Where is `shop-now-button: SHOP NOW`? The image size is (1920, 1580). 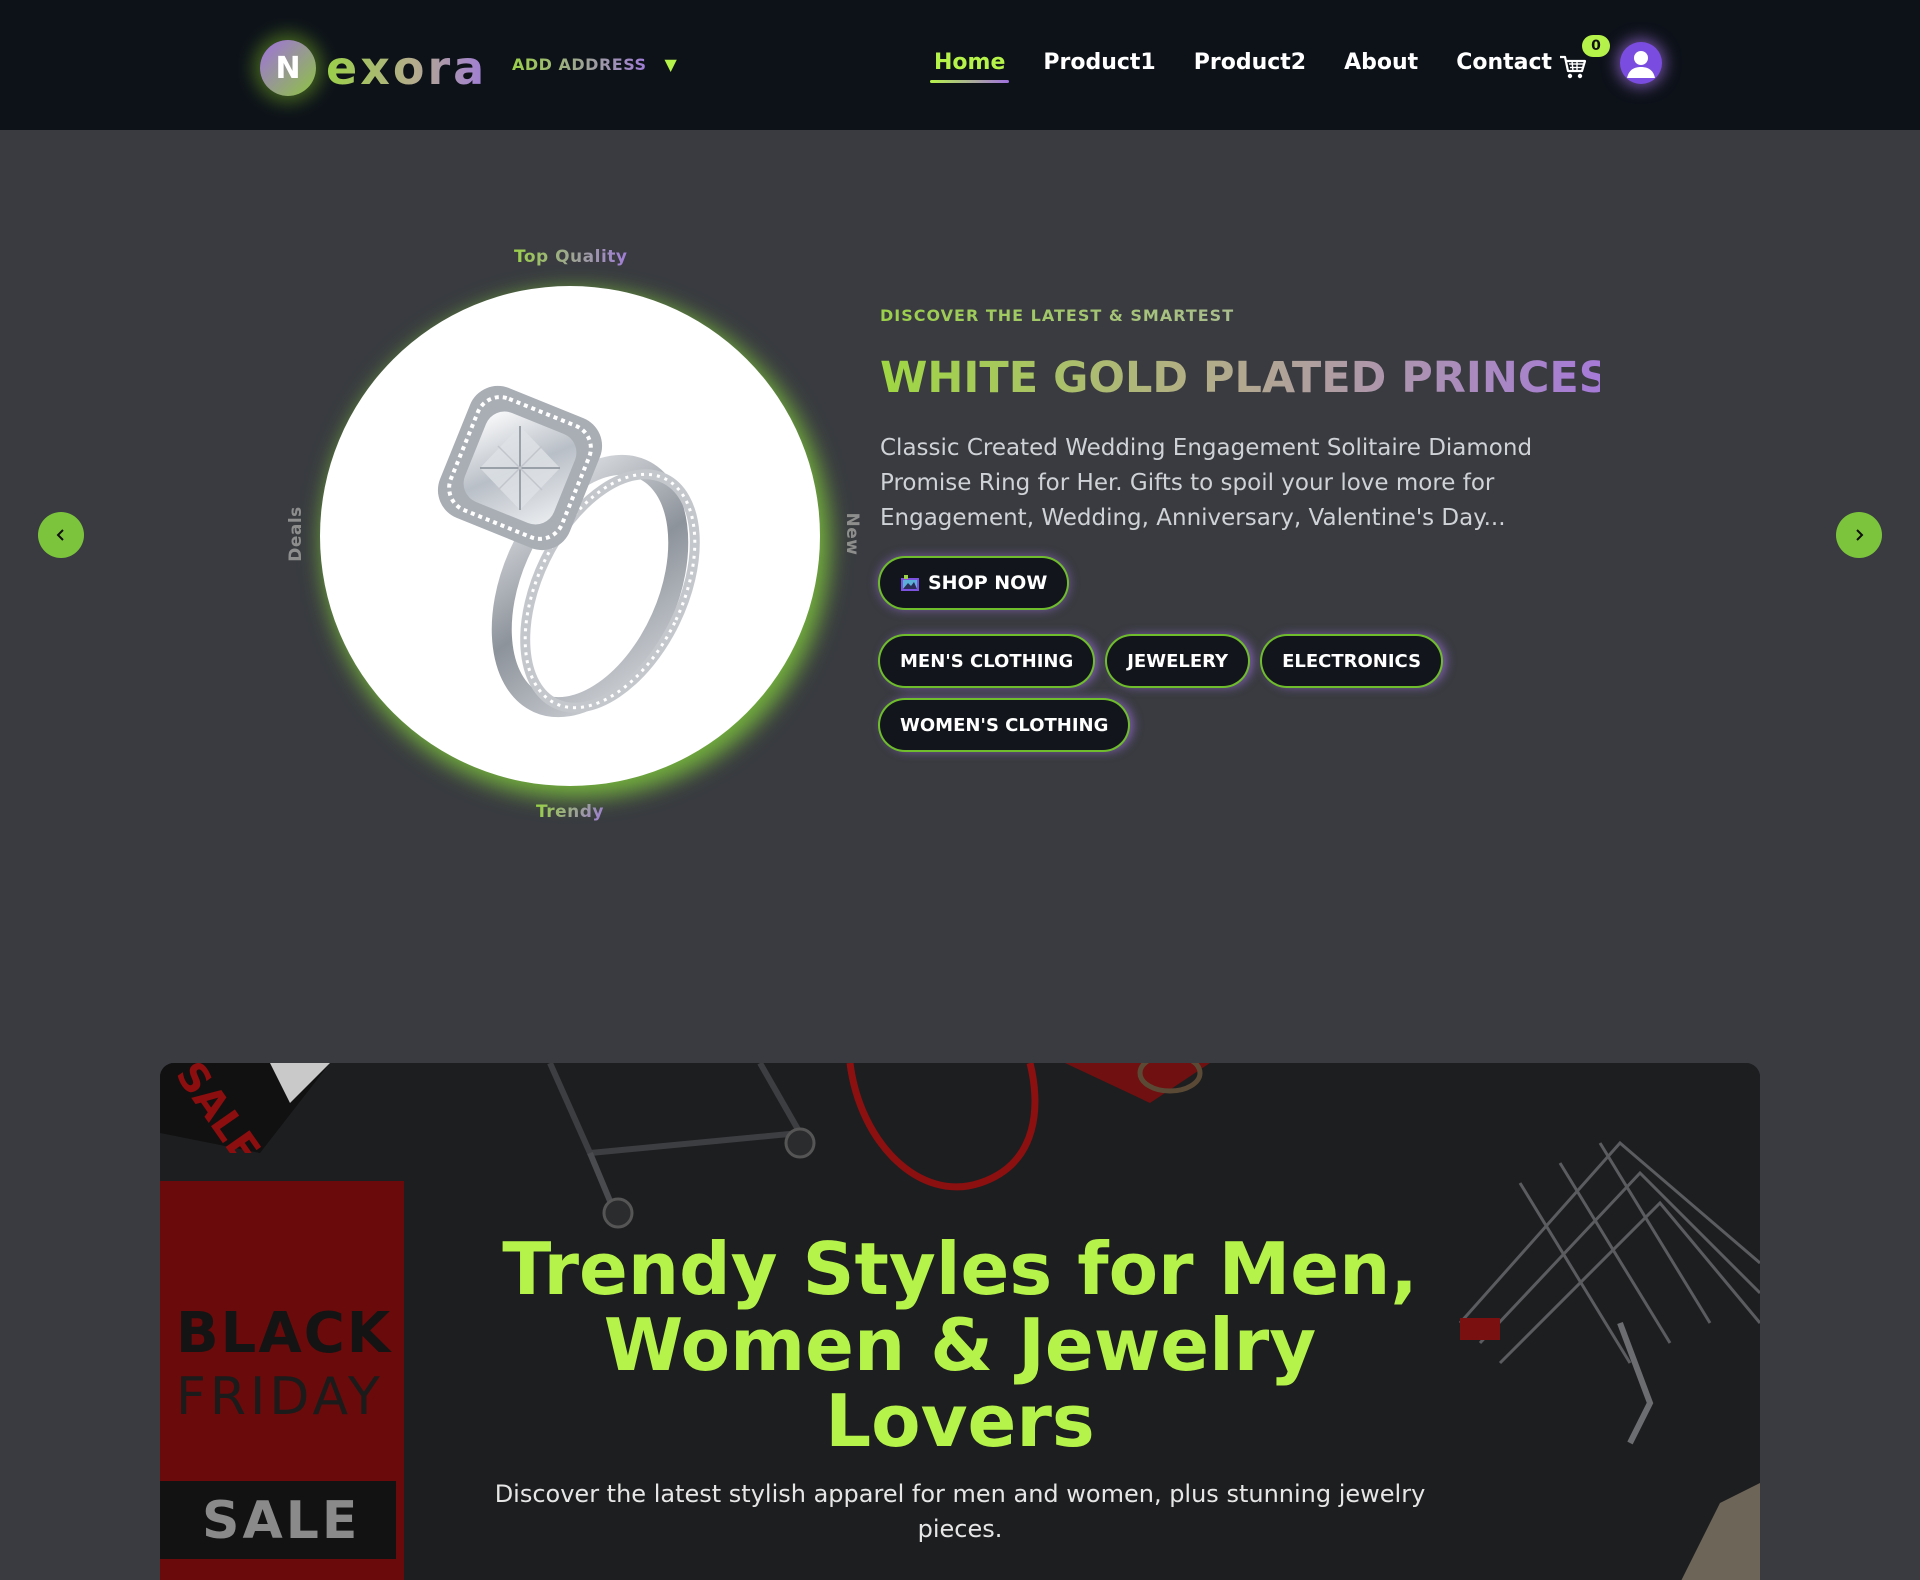 shop-now-button: SHOP NOW is located at coordinates (974, 583).